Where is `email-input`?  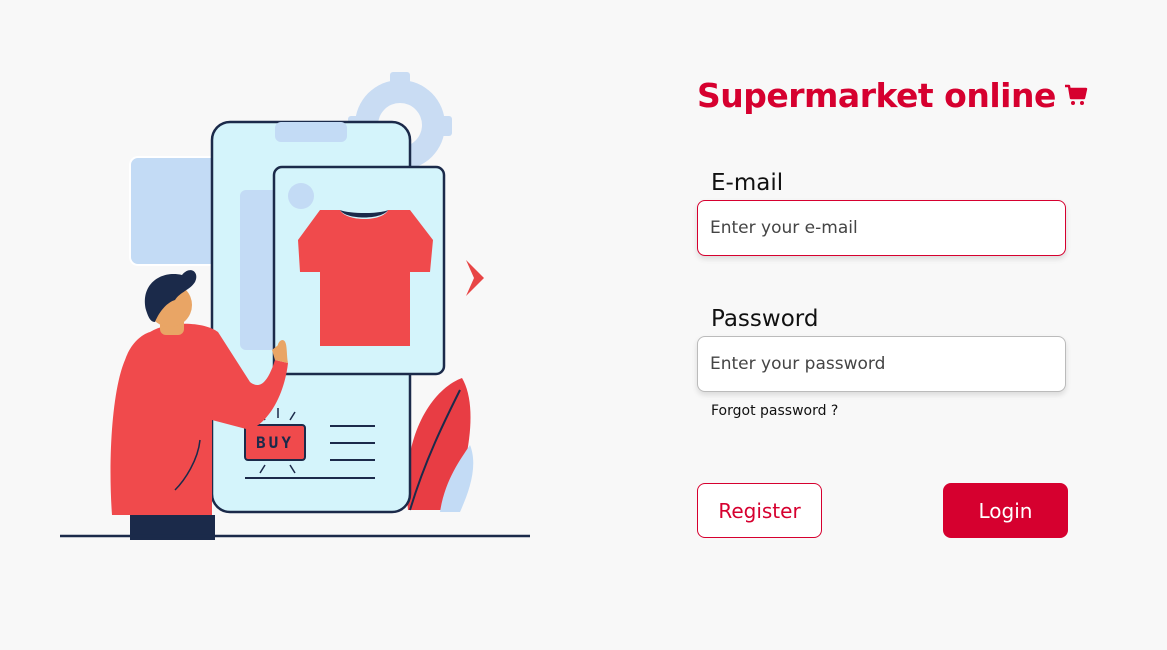
email-input is located at coordinates (881, 228).